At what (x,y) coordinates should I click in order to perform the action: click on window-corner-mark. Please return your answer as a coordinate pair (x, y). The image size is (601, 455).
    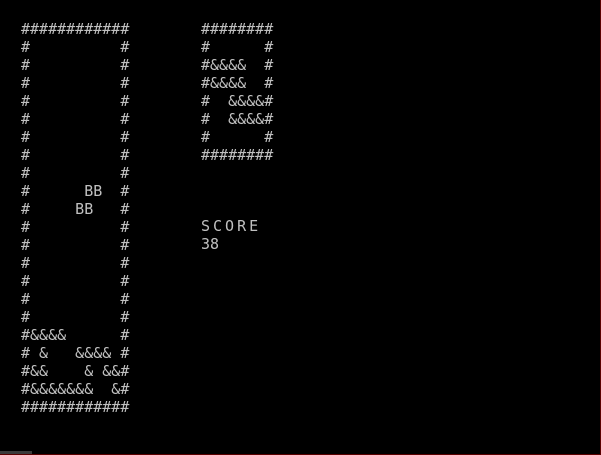
    Looking at the image, I should click on (16, 452).